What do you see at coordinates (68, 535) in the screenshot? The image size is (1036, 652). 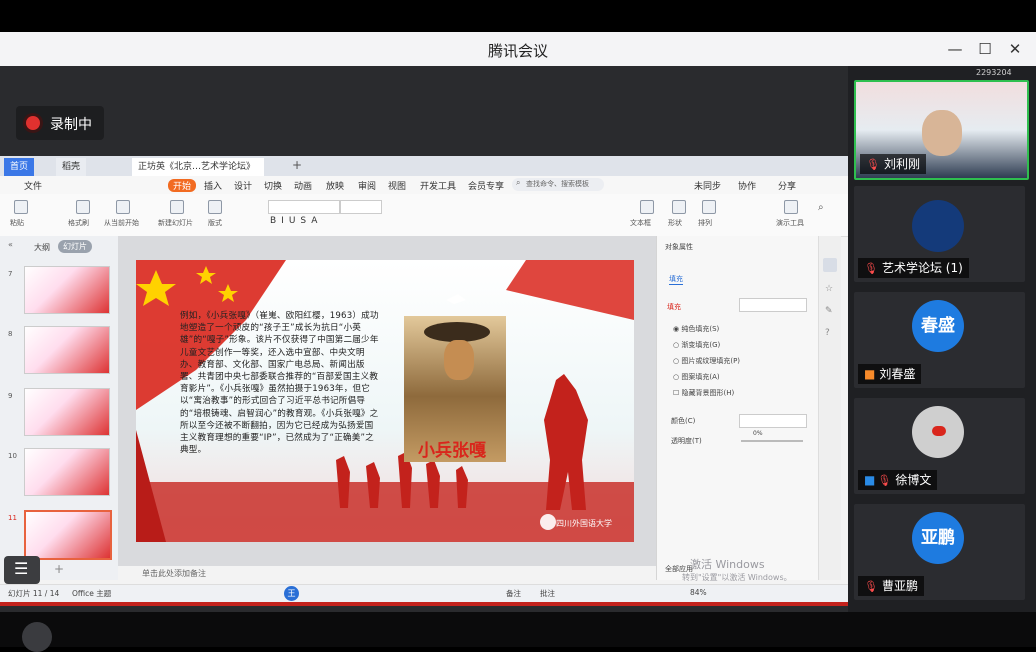 I see `slide-thumbnail-selected` at bounding box center [68, 535].